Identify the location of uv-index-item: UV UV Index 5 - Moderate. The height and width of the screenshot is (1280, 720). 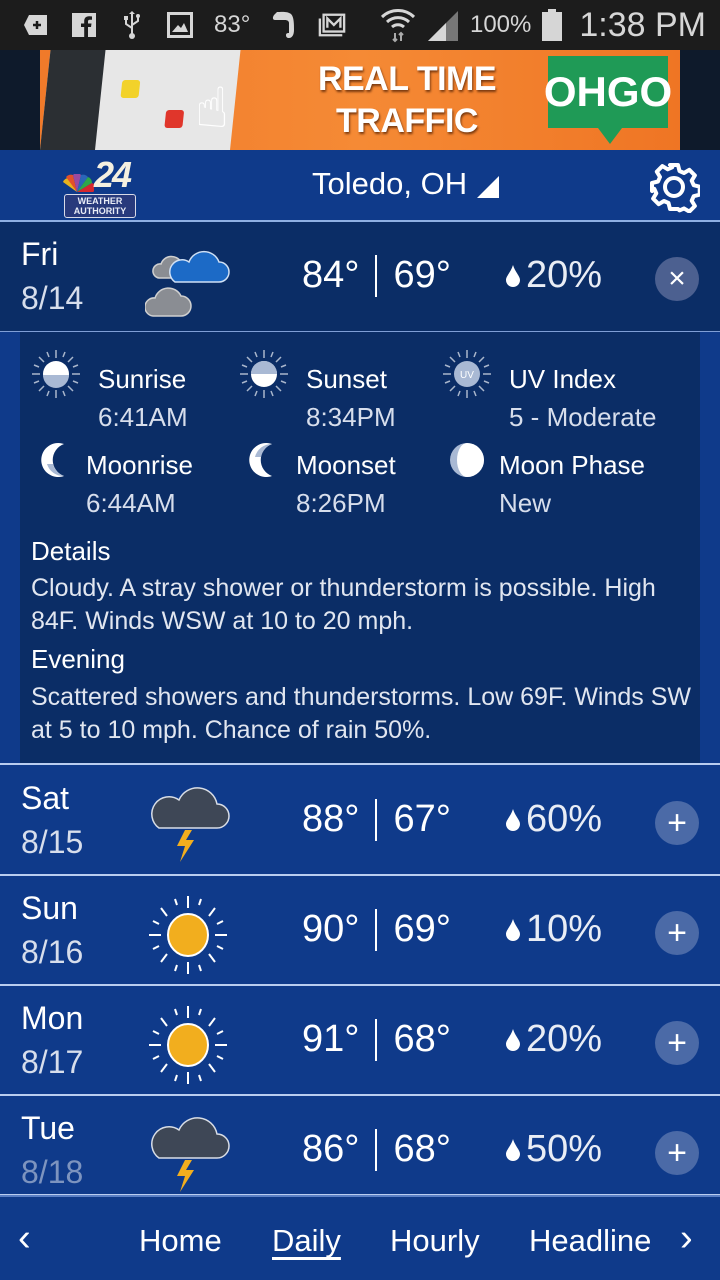
(551, 389).